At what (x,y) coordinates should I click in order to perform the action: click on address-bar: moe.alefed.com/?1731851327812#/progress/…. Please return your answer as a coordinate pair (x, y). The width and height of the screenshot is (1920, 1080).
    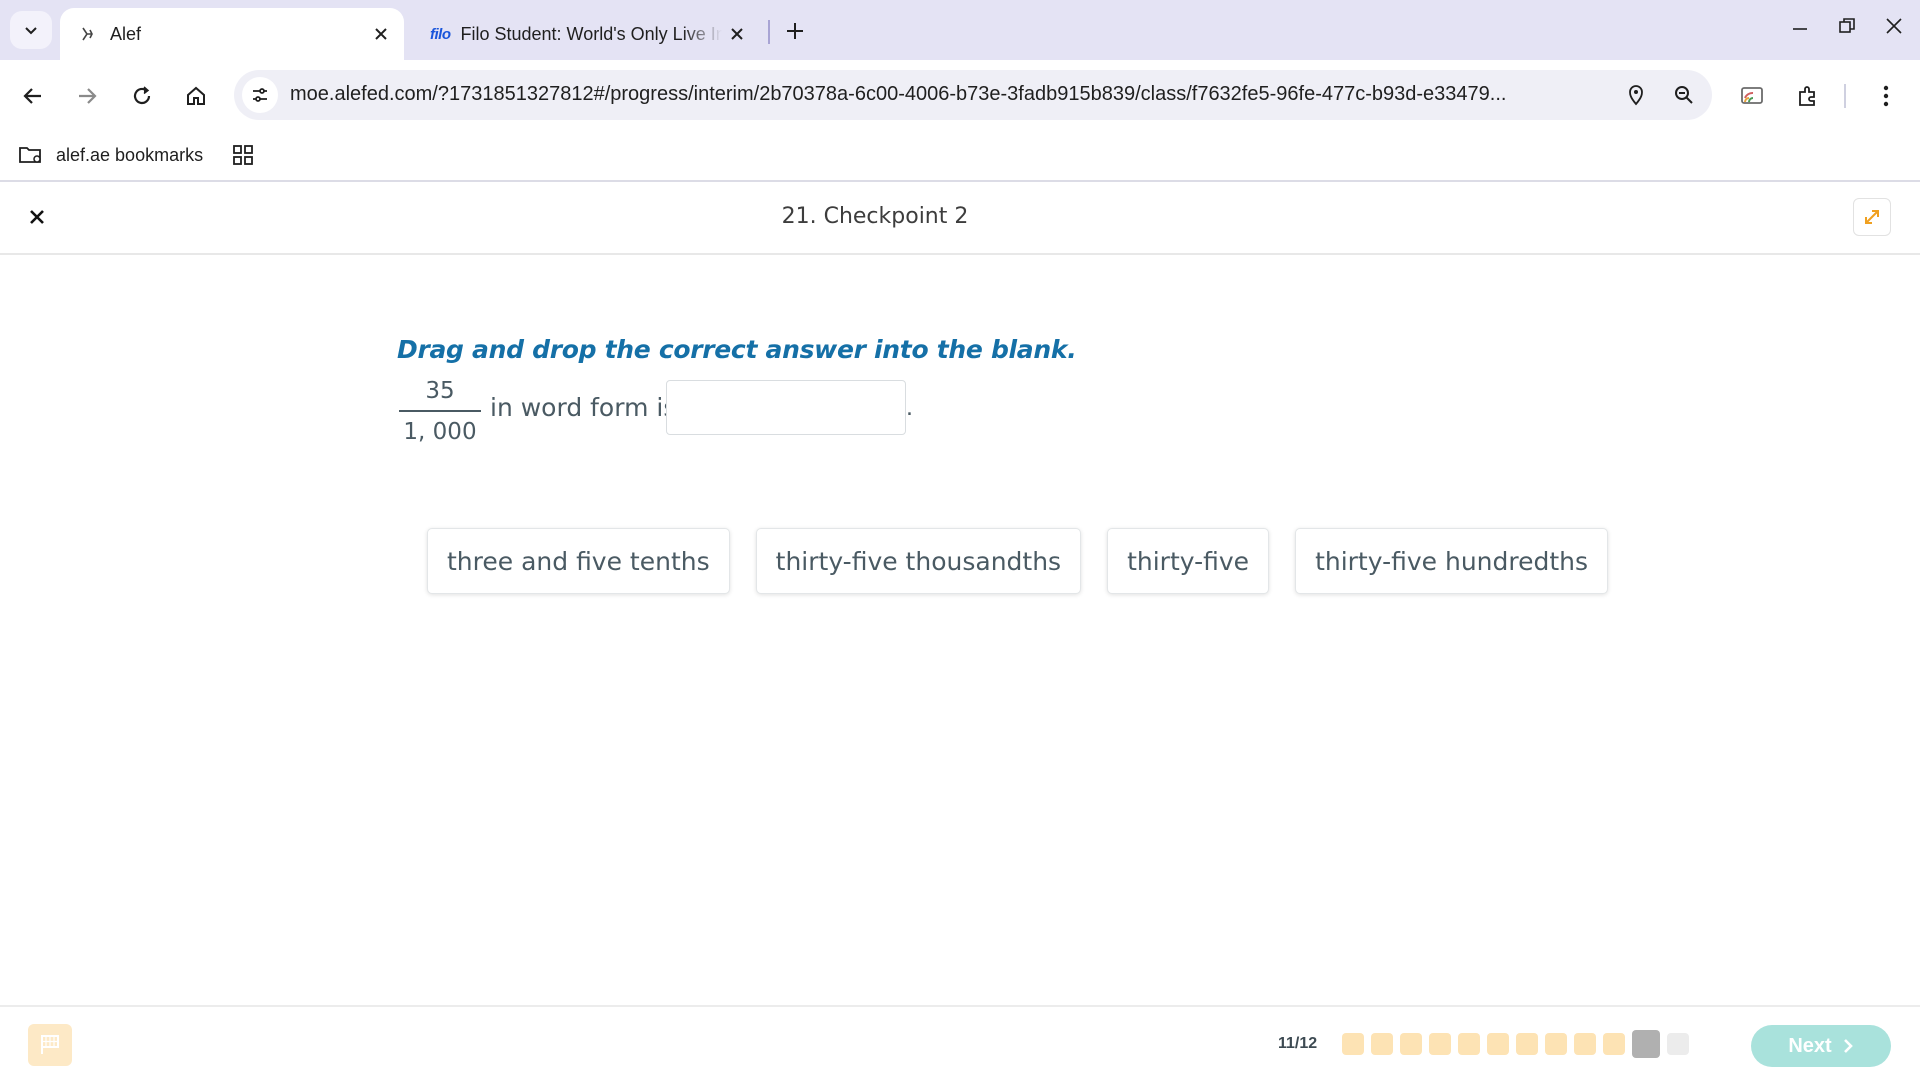
    Looking at the image, I should click on (973, 95).